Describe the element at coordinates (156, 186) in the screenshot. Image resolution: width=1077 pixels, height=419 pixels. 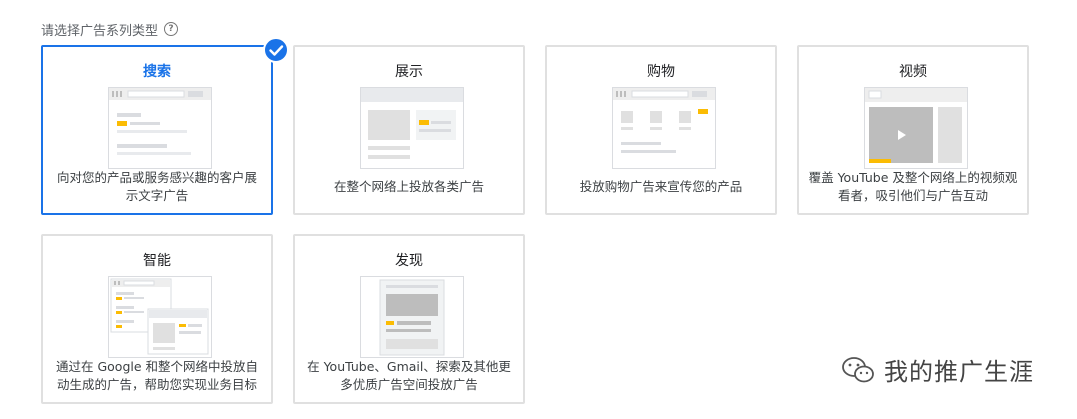
I see `card-description: 向对您的产品或服务感兴趣的客户展示文字广告` at that location.